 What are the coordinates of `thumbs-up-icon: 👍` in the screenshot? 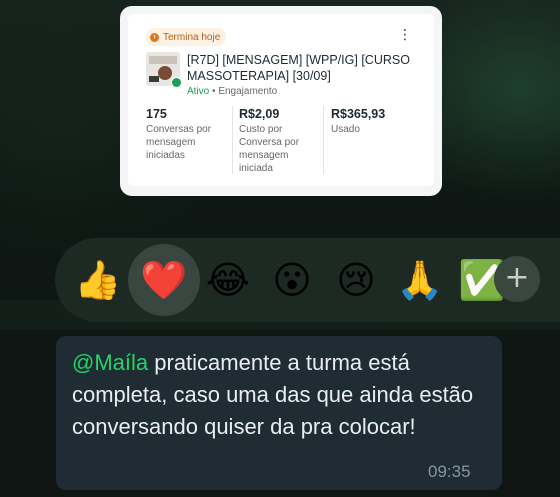 It's located at (98, 280).